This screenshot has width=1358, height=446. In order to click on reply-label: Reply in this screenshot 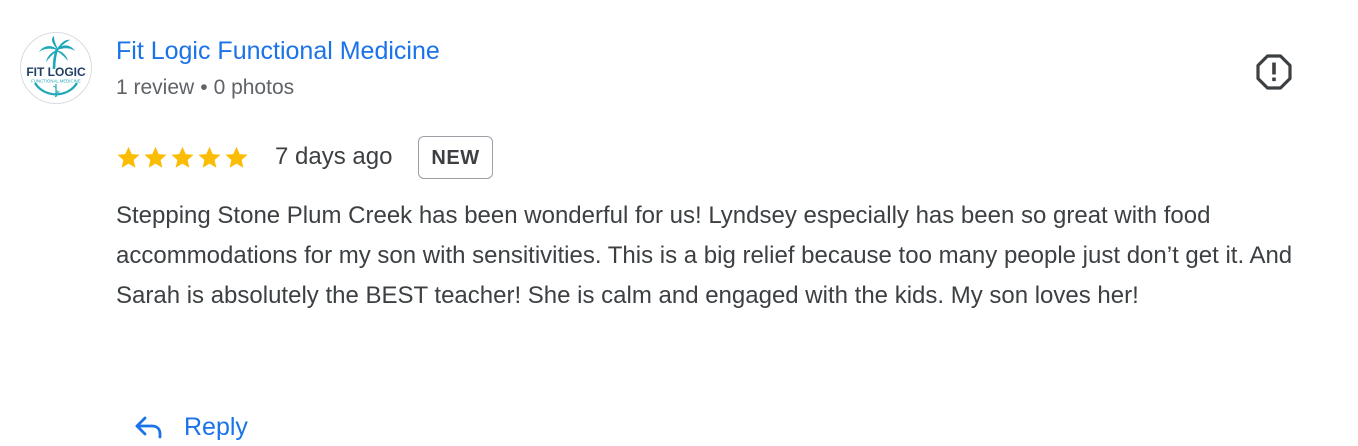, I will do `click(216, 426)`.